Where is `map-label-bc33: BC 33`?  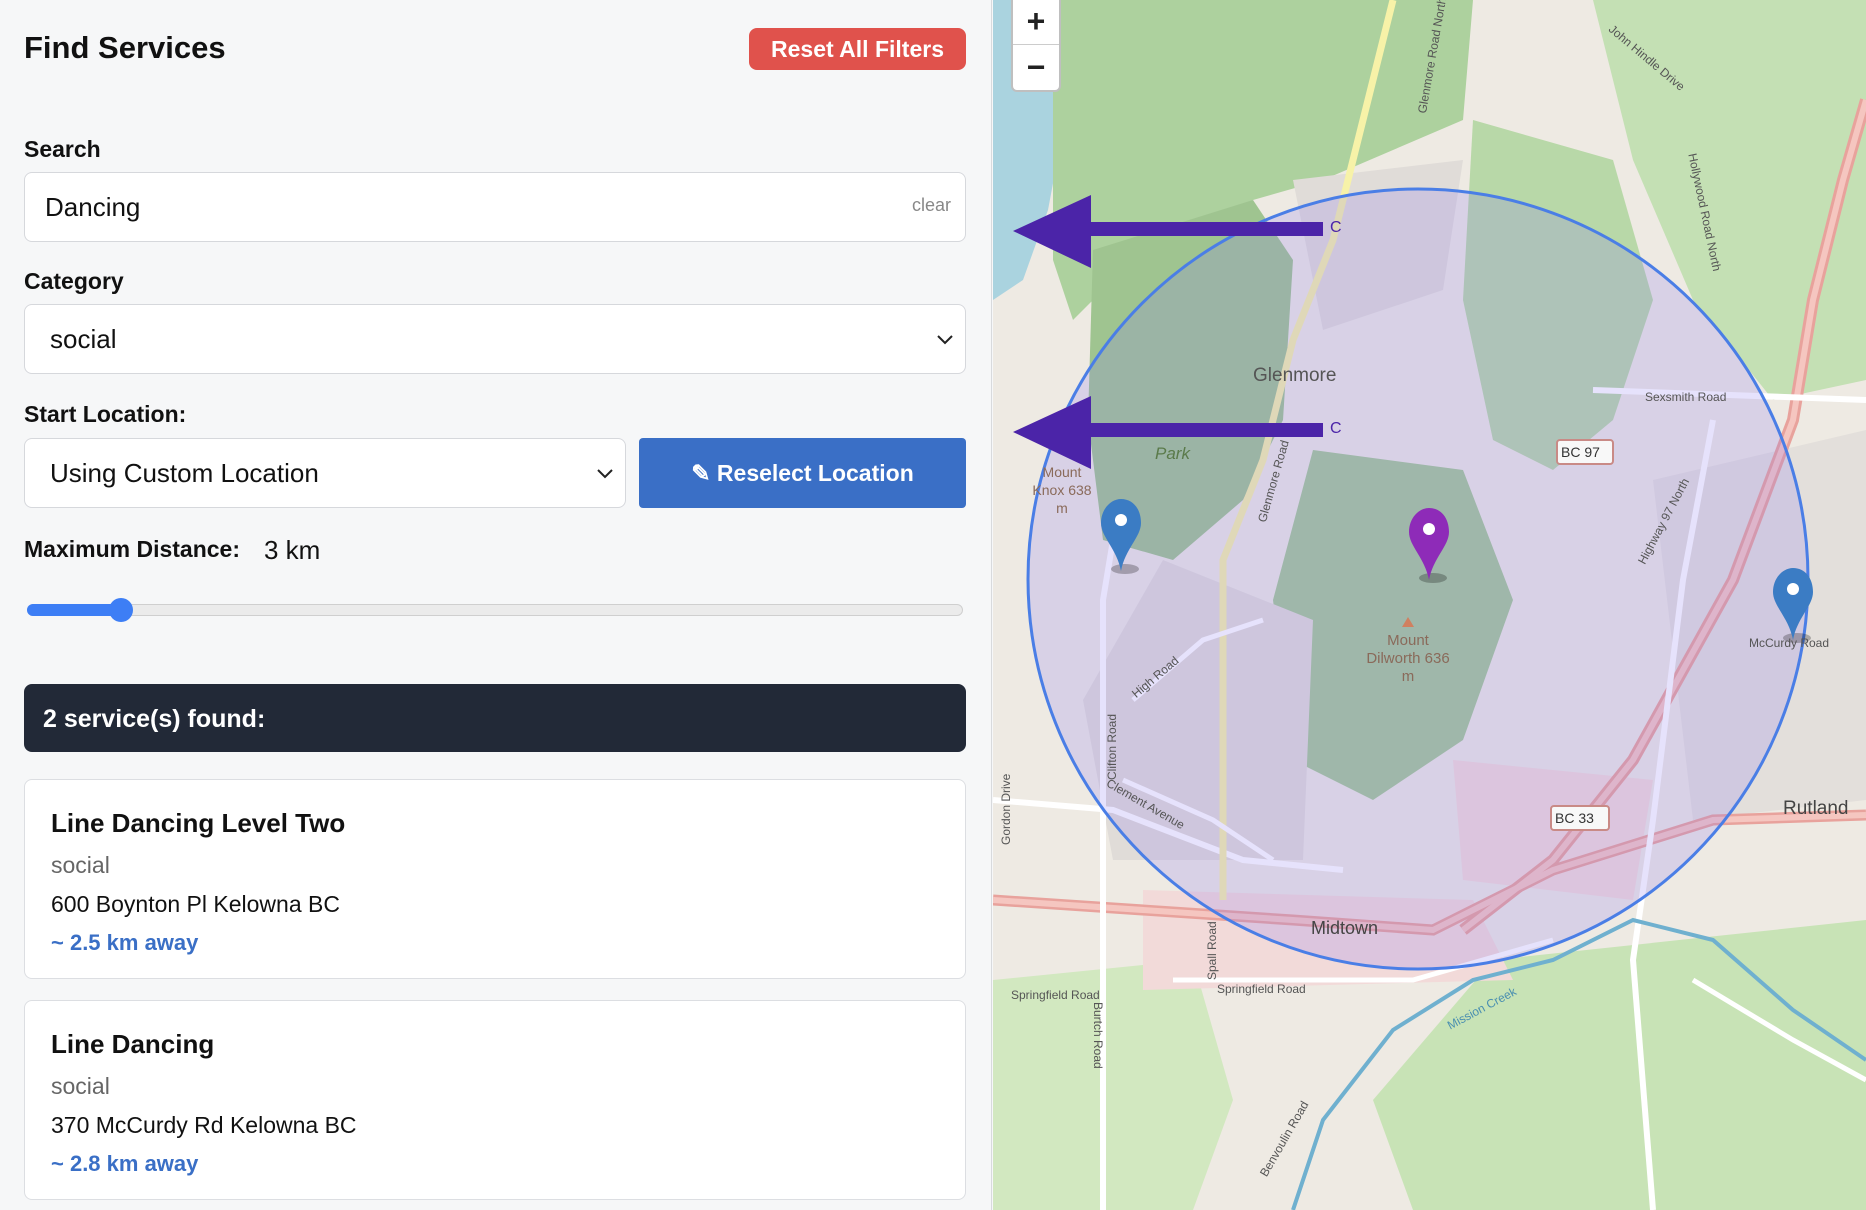
map-label-bc33: BC 33 is located at coordinates (1574, 818).